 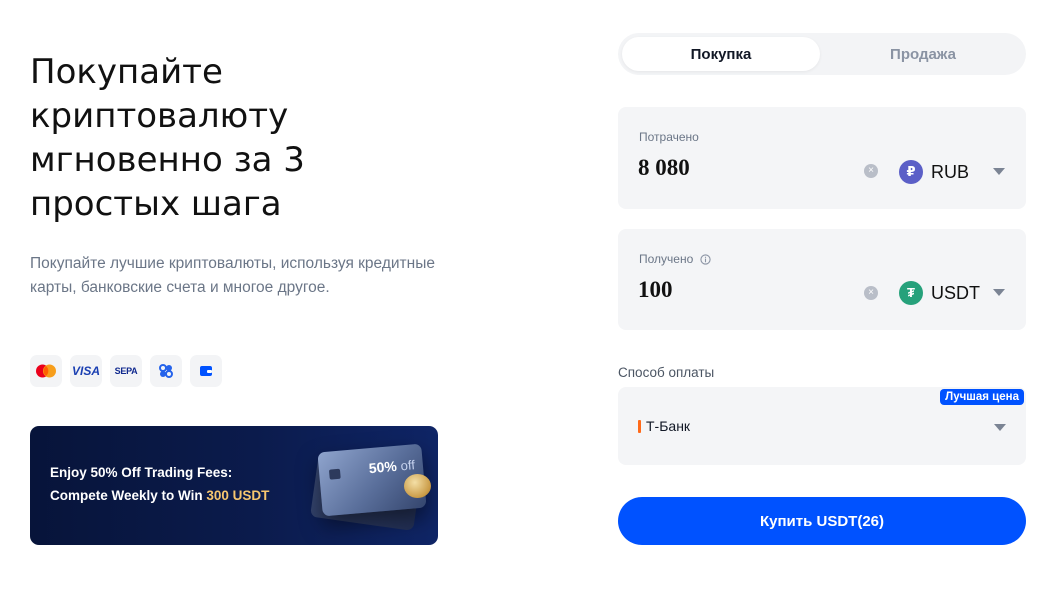 I want to click on rub-icon: ₽, so click(x=911, y=172).